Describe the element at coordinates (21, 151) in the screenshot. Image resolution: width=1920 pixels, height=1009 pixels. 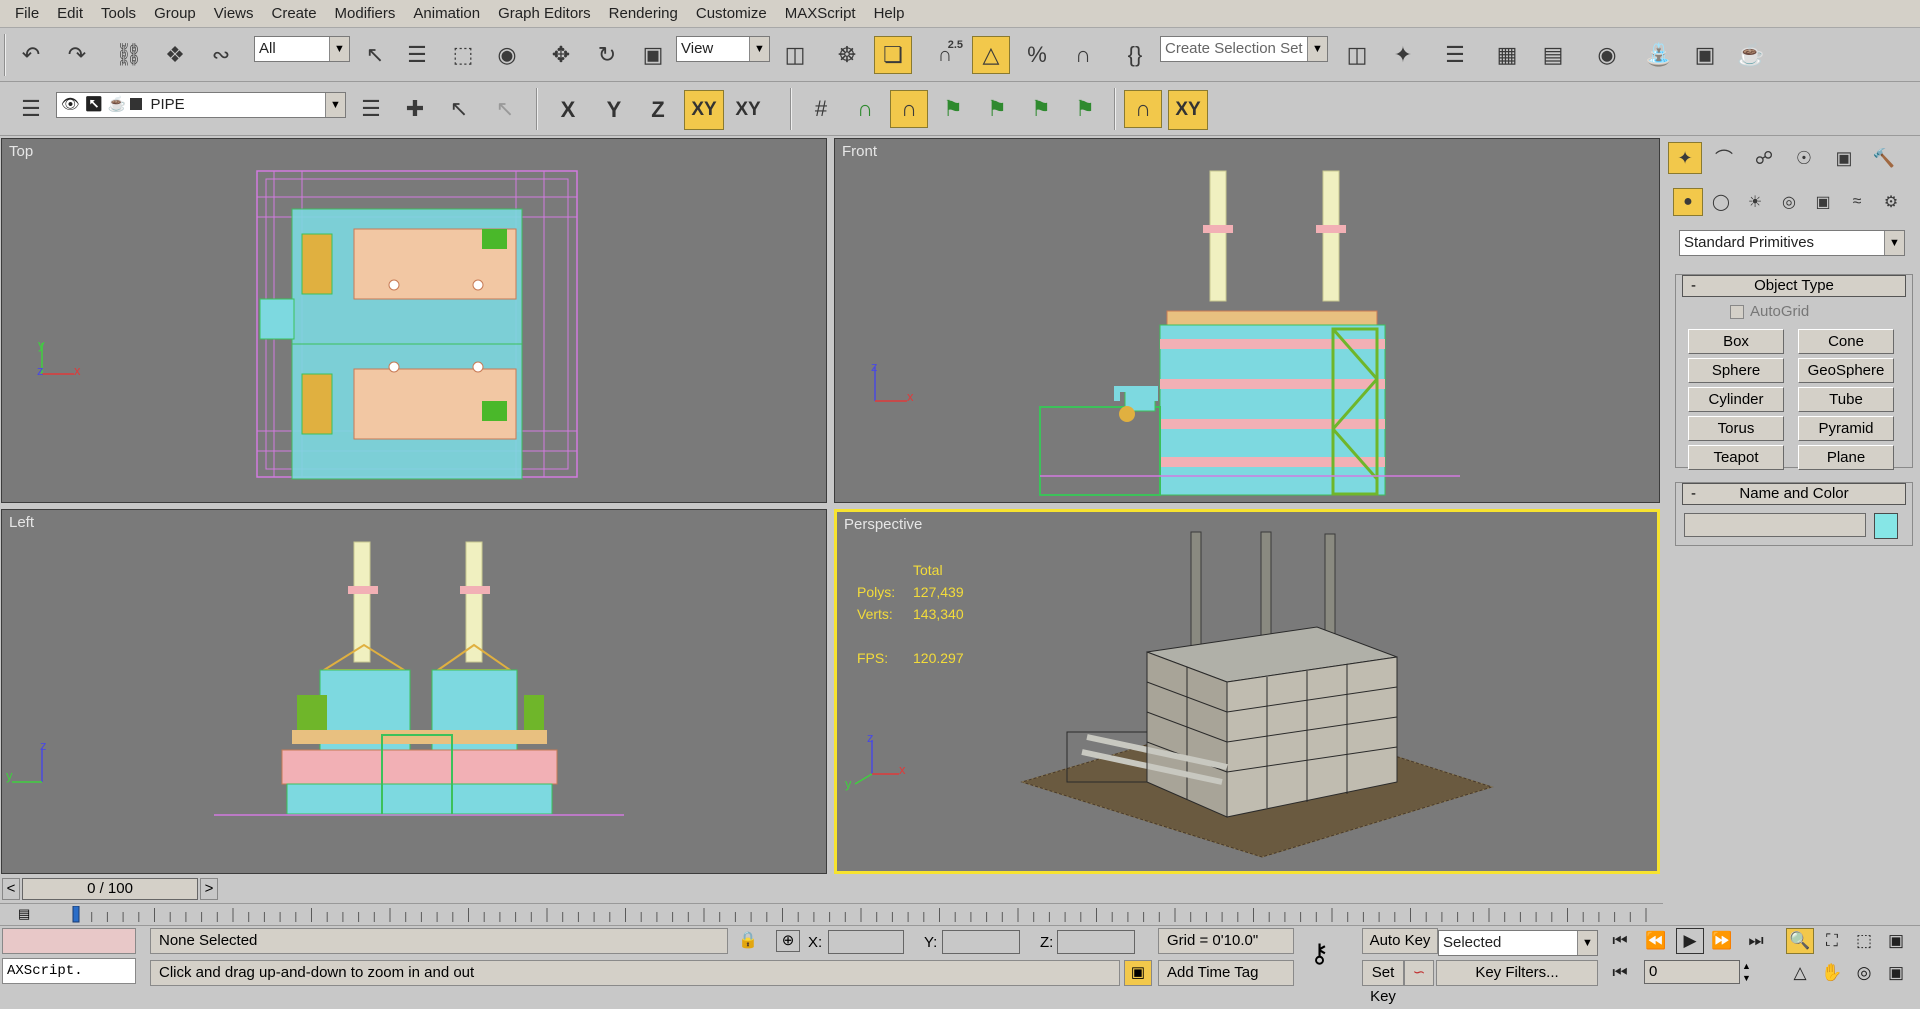
I see `viewport-label: Top` at that location.